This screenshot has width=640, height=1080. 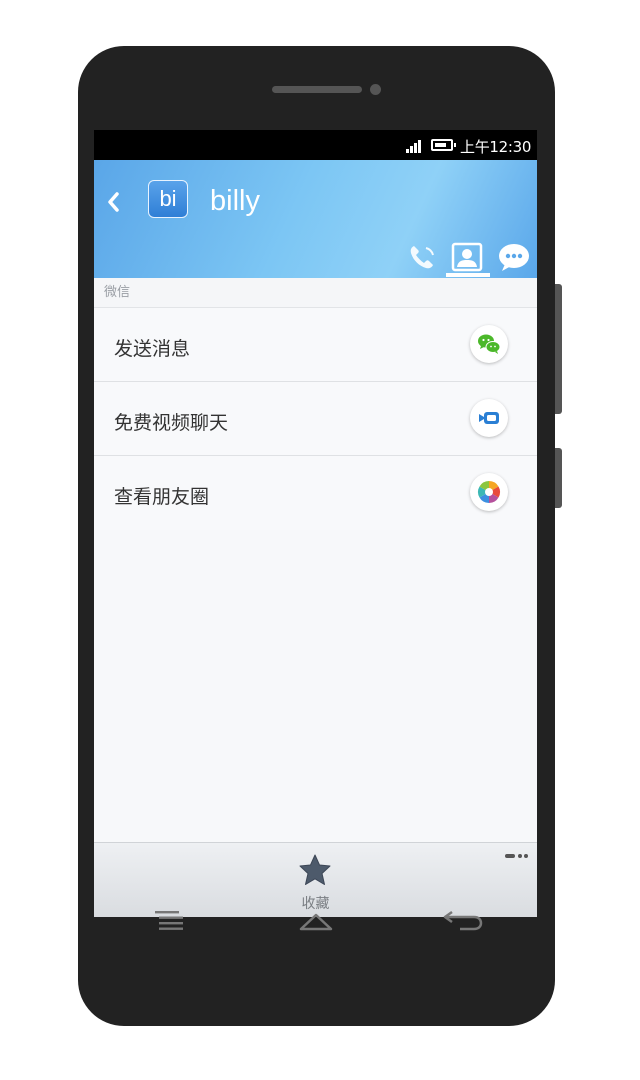 I want to click on status-time: 上午12:30, so click(x=496, y=147).